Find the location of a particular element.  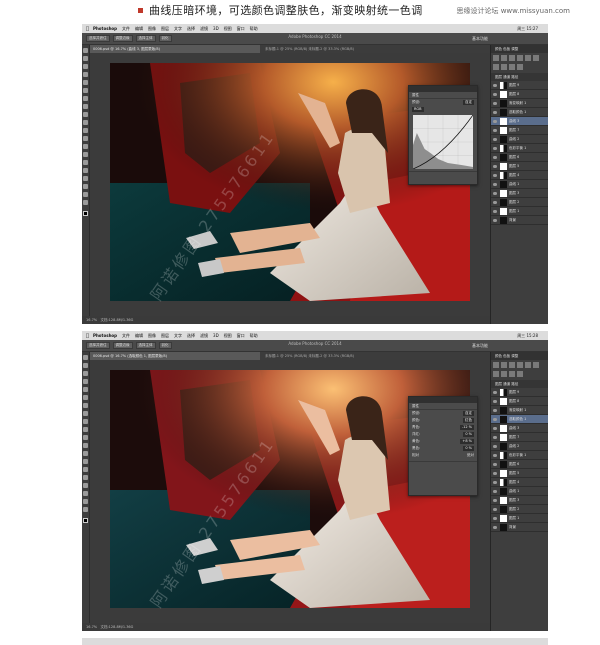

channel-row: RGB is located at coordinates (443, 109).